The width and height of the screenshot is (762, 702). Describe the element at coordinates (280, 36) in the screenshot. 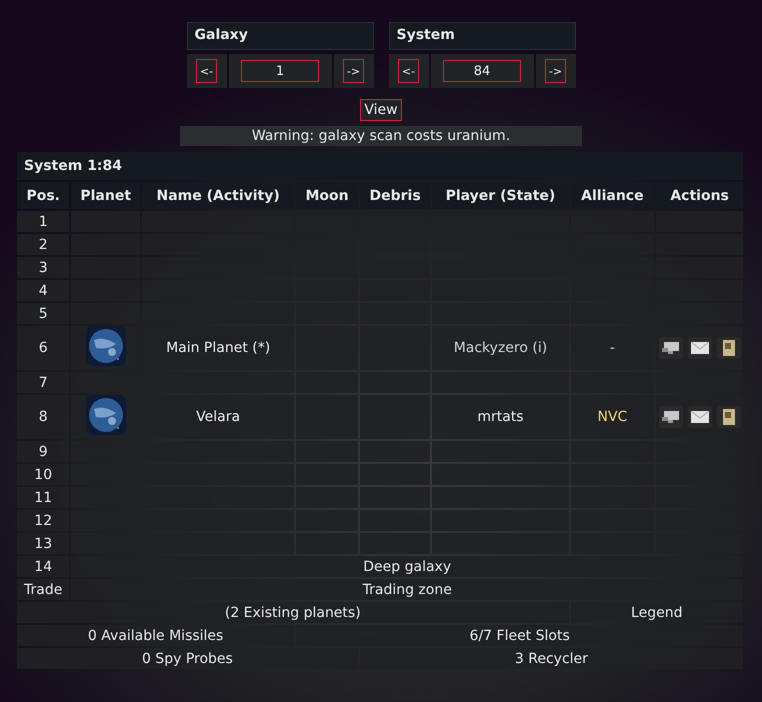

I see `selector-title: Galaxy` at that location.